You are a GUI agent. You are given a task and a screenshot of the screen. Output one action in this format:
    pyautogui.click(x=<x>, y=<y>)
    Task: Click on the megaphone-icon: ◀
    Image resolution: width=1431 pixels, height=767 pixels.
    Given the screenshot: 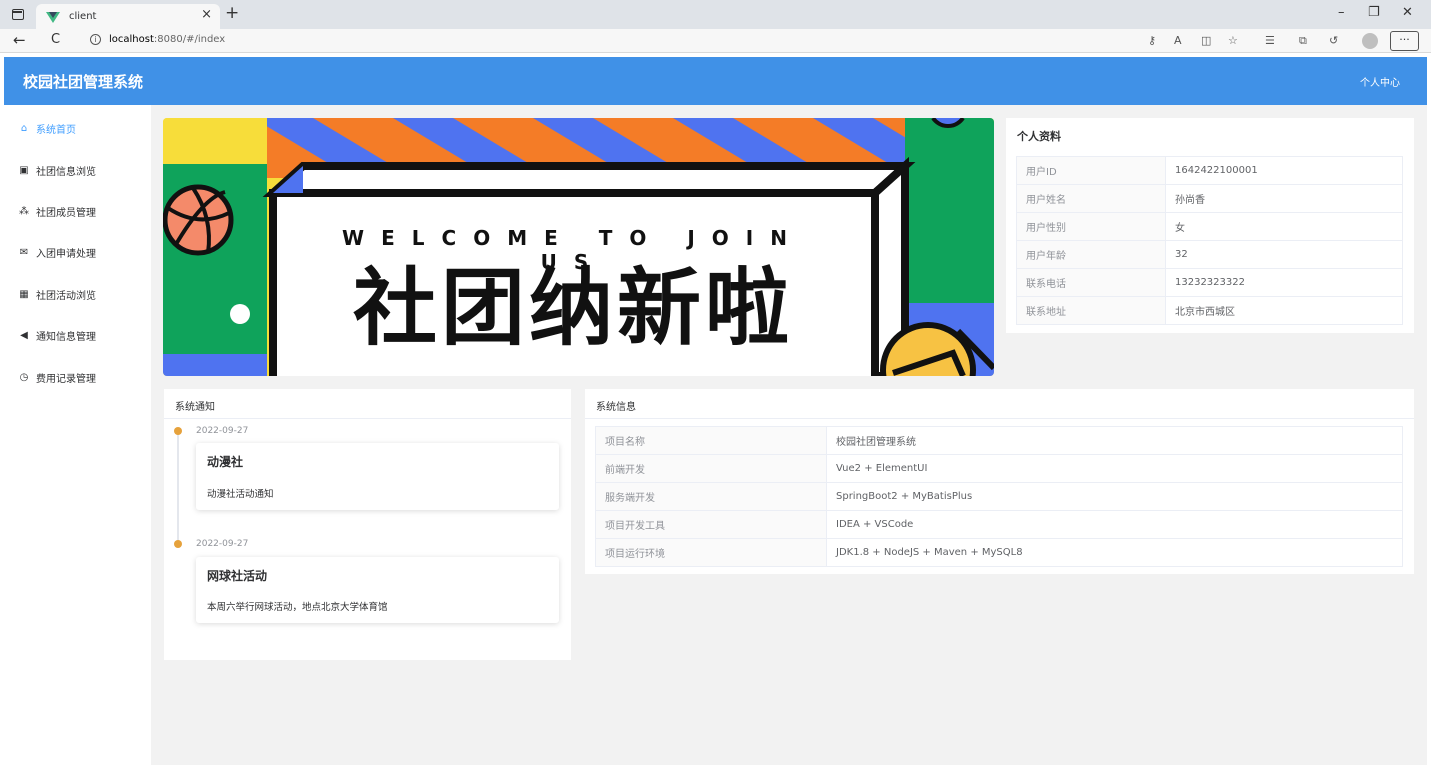 What is the action you would take?
    pyautogui.click(x=24, y=335)
    